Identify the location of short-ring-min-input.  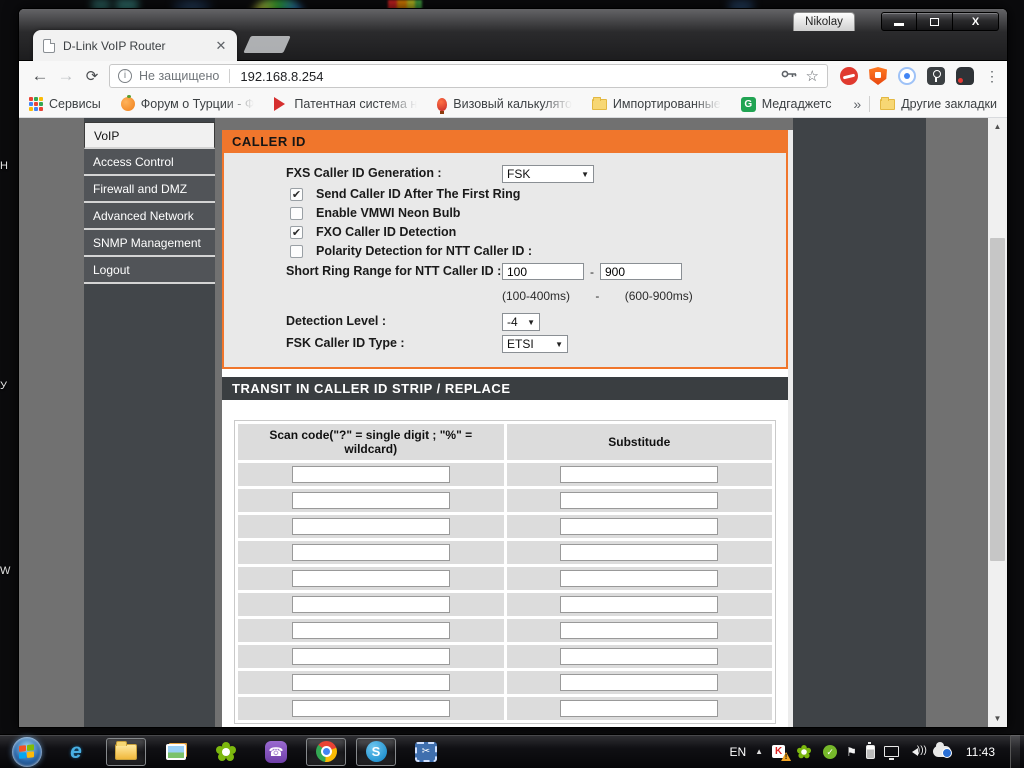
(543, 271).